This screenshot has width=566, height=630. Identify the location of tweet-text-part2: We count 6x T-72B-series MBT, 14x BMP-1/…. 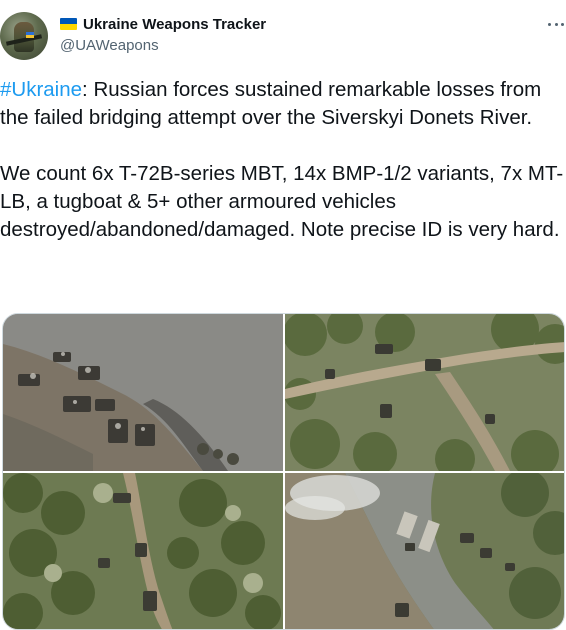
(282, 201).